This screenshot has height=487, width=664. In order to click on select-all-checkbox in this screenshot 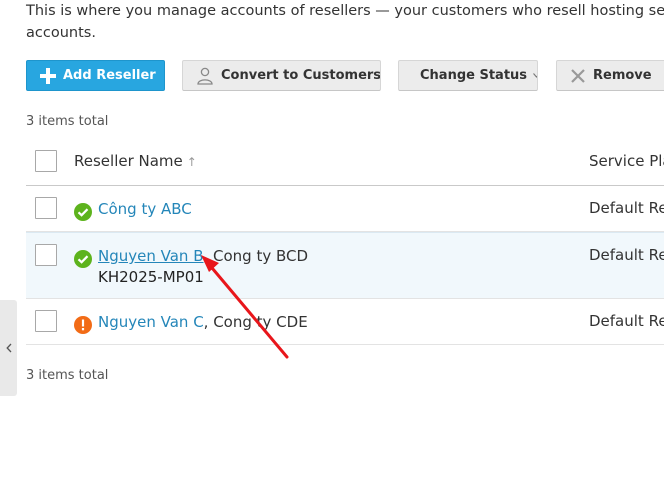, I will do `click(46, 161)`.